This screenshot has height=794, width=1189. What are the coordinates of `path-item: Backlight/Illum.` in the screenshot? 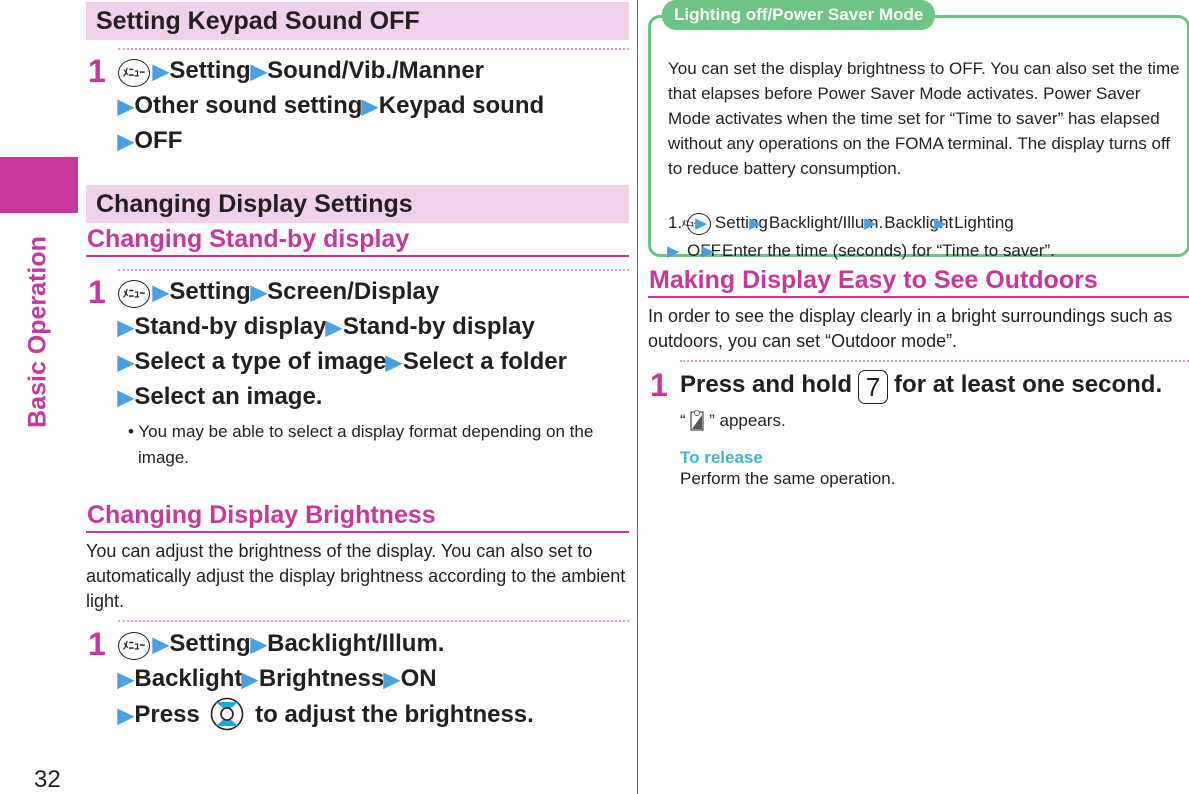 It's located at (356, 643).